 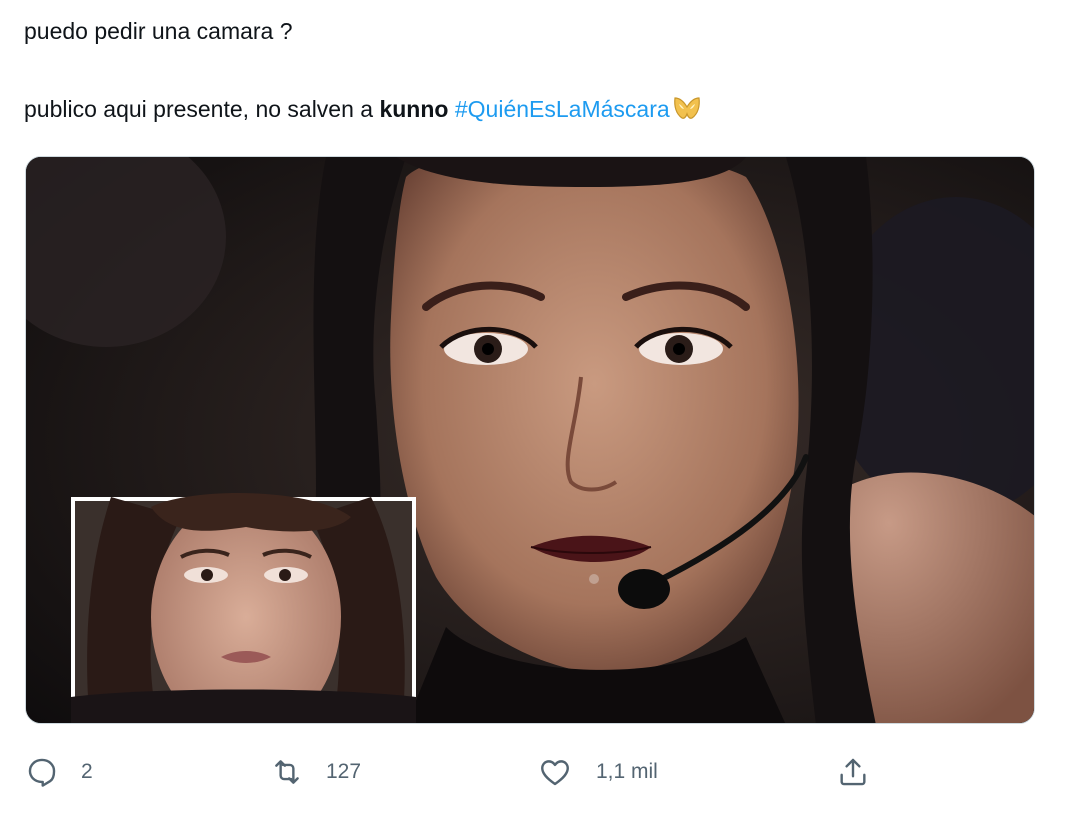 I want to click on retweet-icon, so click(x=287, y=772).